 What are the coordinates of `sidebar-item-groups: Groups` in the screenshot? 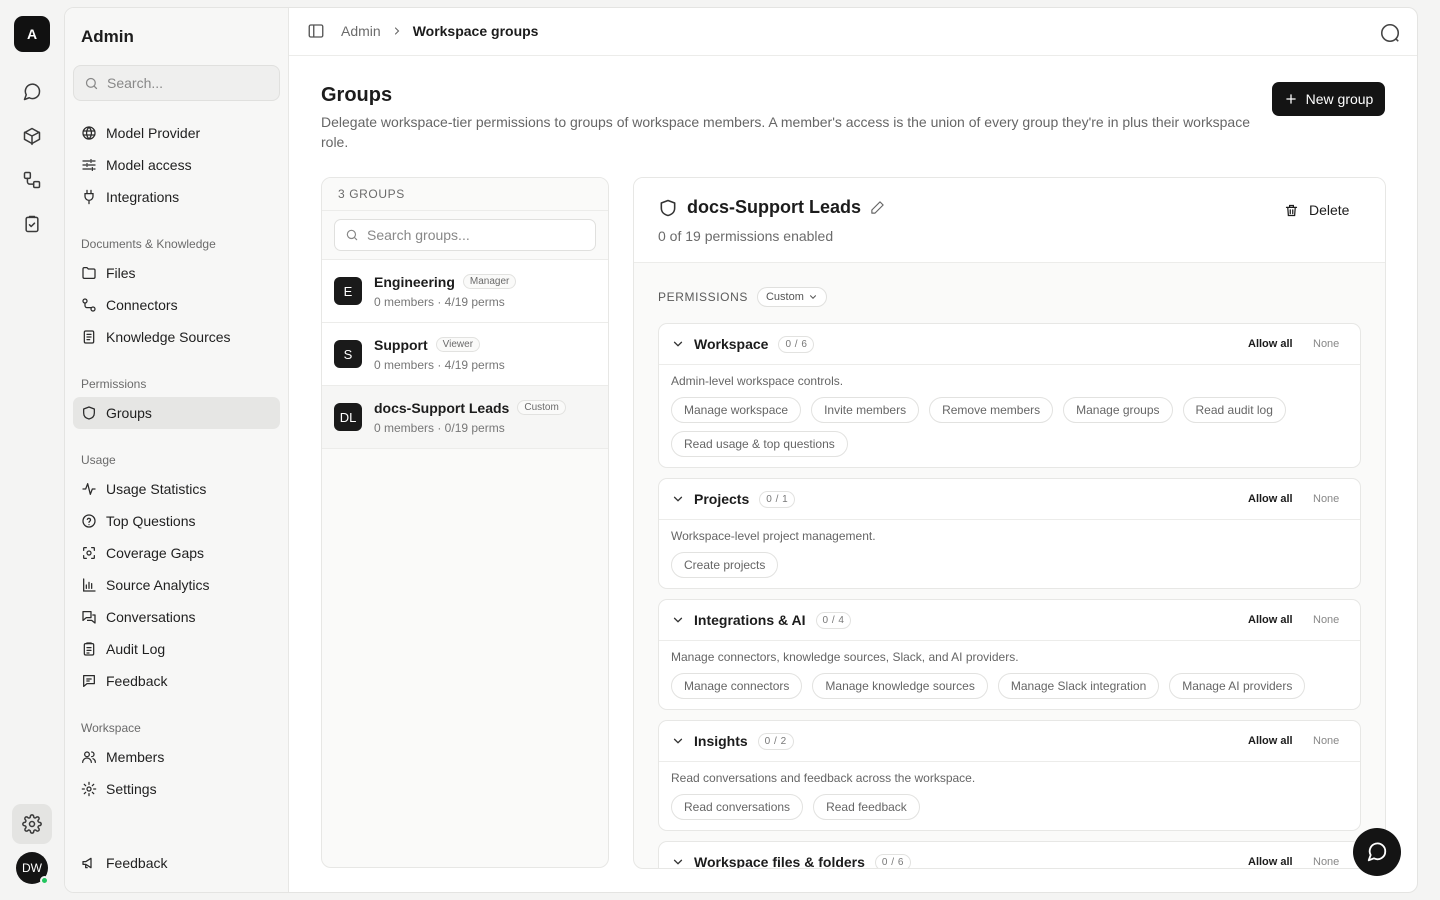 It's located at (176, 413).